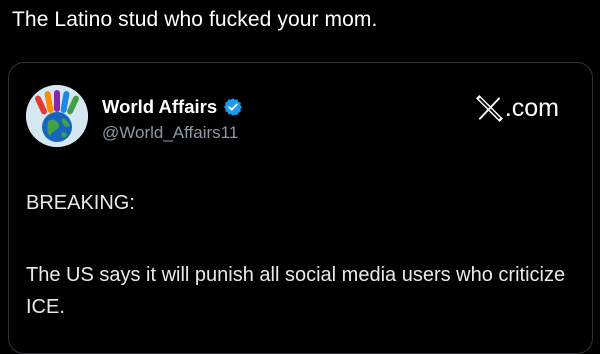  Describe the element at coordinates (170, 133) in the screenshot. I see `author-handle: @World_Affairs11` at that location.